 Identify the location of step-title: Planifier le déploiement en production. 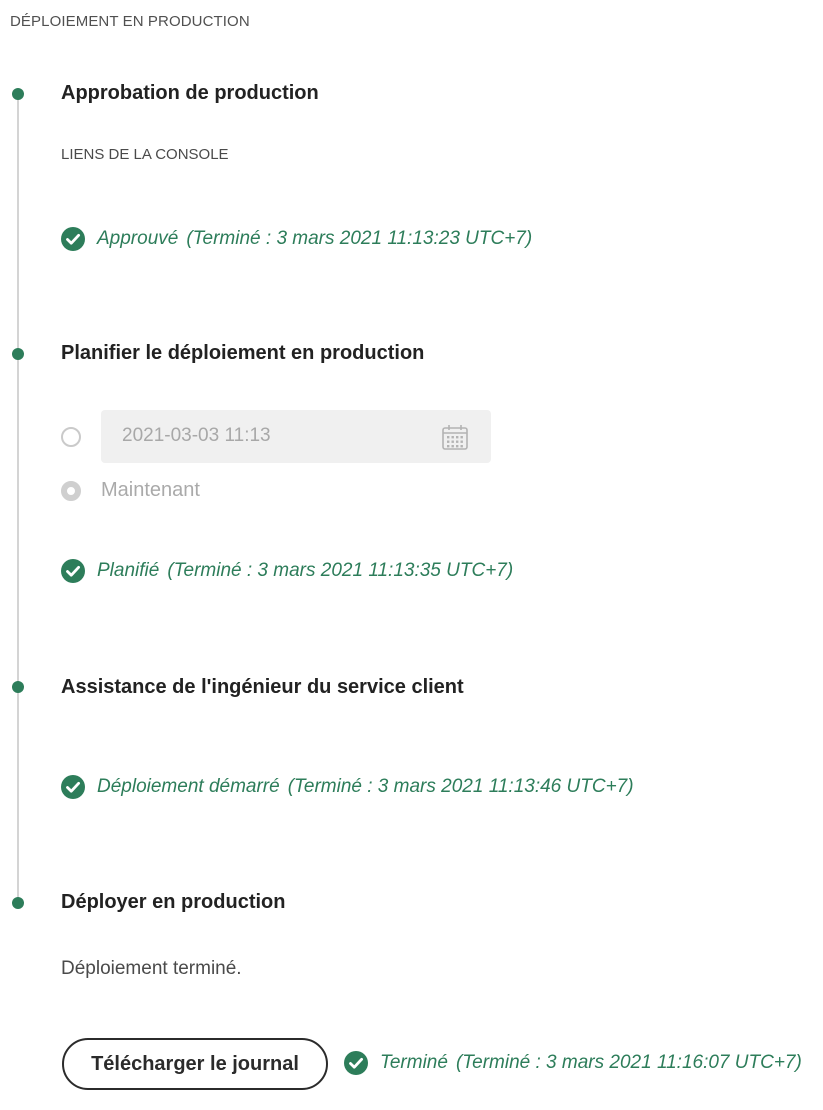
(243, 353).